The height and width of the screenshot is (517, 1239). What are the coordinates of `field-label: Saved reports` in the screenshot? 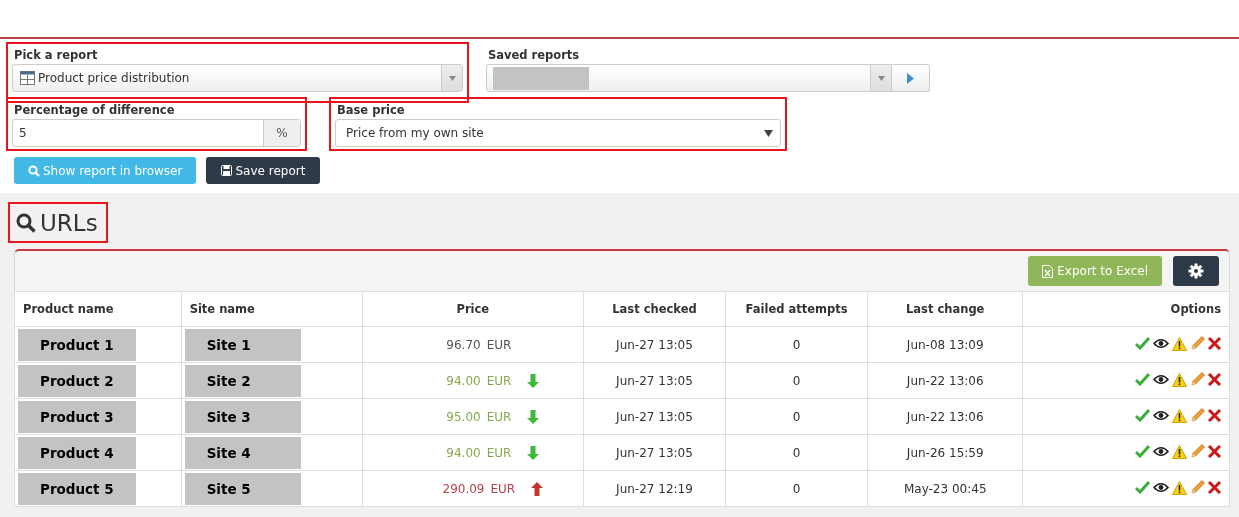 It's located at (534, 55).